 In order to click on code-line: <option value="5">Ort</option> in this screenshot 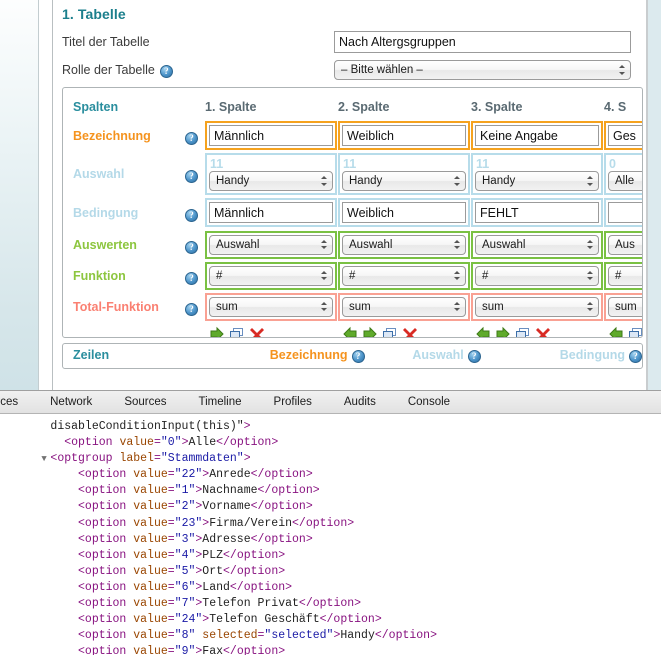, I will do `click(330, 572)`.